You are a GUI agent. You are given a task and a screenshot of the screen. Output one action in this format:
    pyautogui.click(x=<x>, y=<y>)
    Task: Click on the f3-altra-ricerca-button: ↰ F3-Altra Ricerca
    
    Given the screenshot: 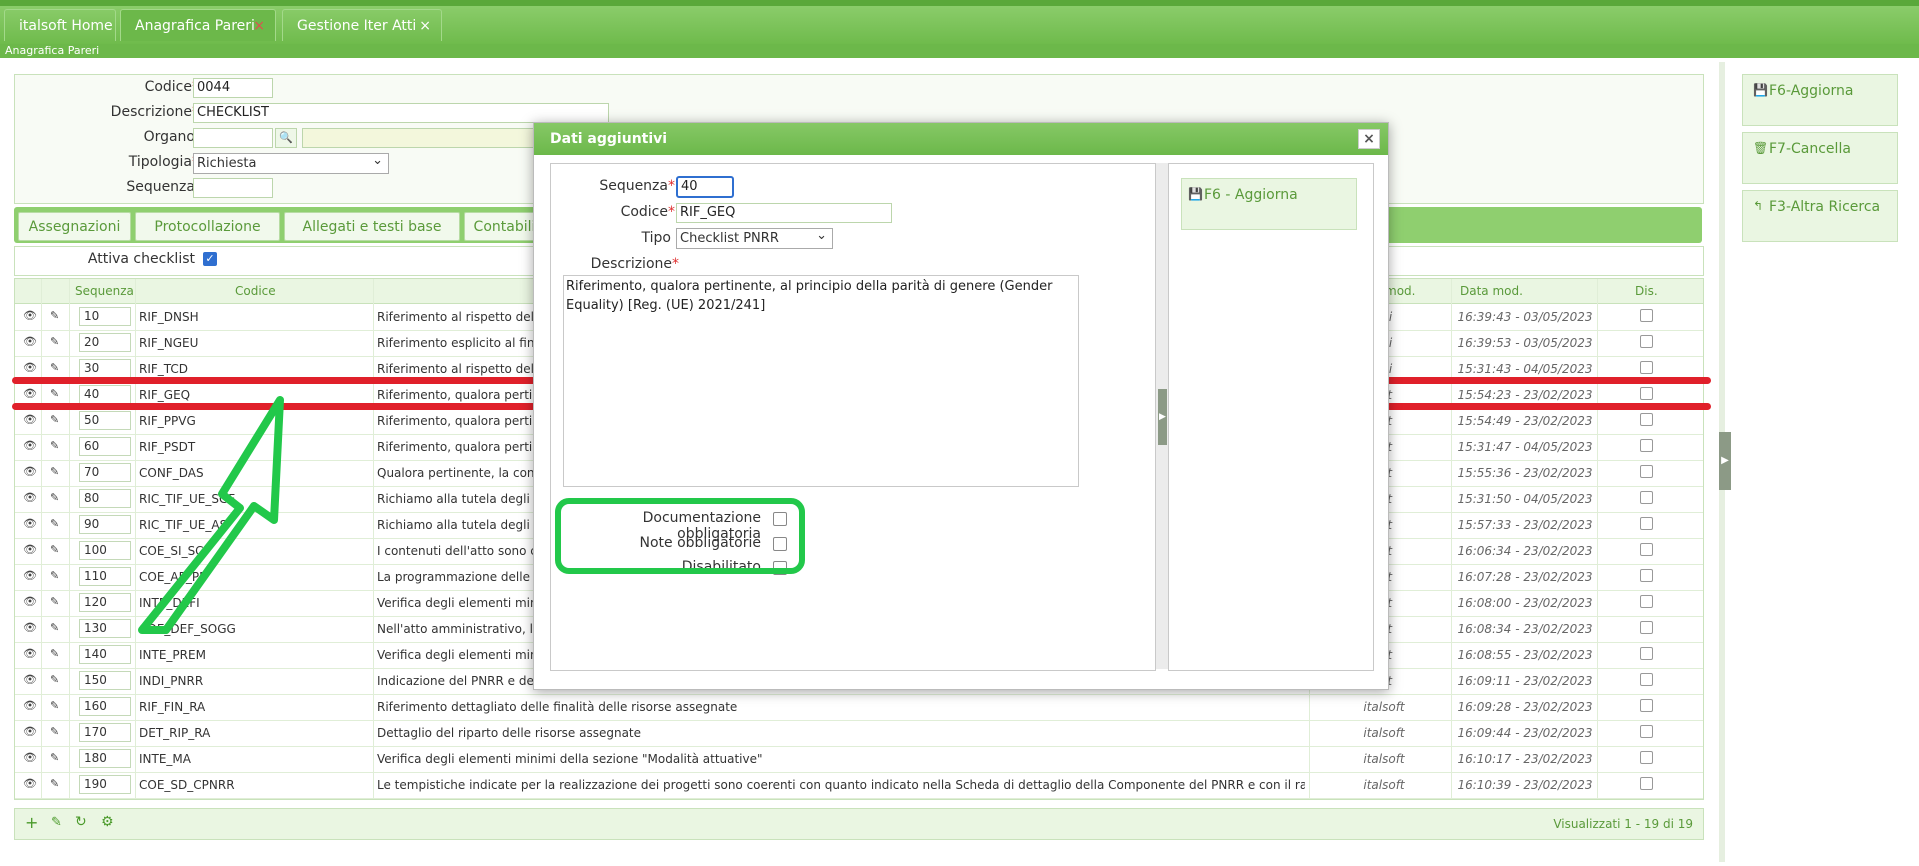 What is the action you would take?
    pyautogui.click(x=1820, y=216)
    